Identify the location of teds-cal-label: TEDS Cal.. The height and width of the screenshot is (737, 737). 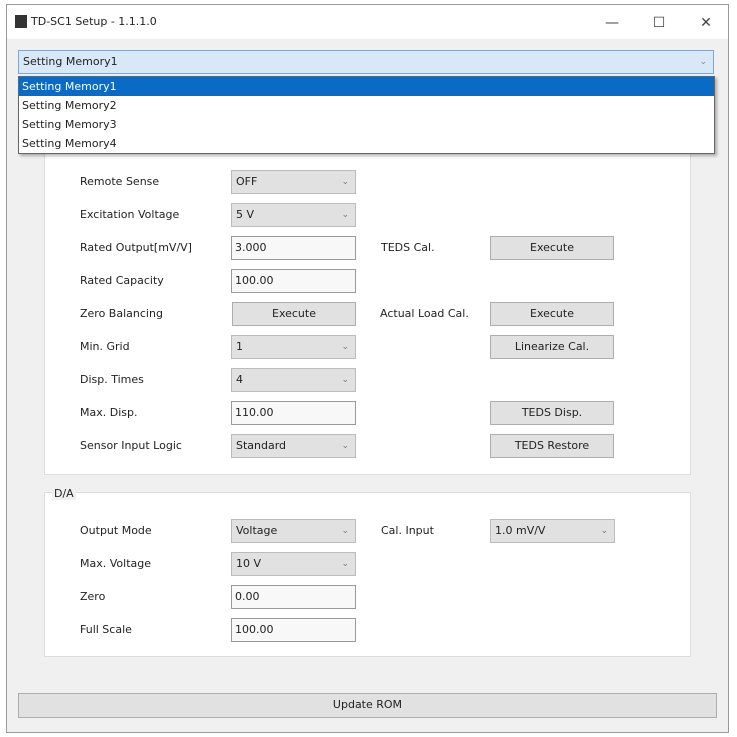
(408, 247).